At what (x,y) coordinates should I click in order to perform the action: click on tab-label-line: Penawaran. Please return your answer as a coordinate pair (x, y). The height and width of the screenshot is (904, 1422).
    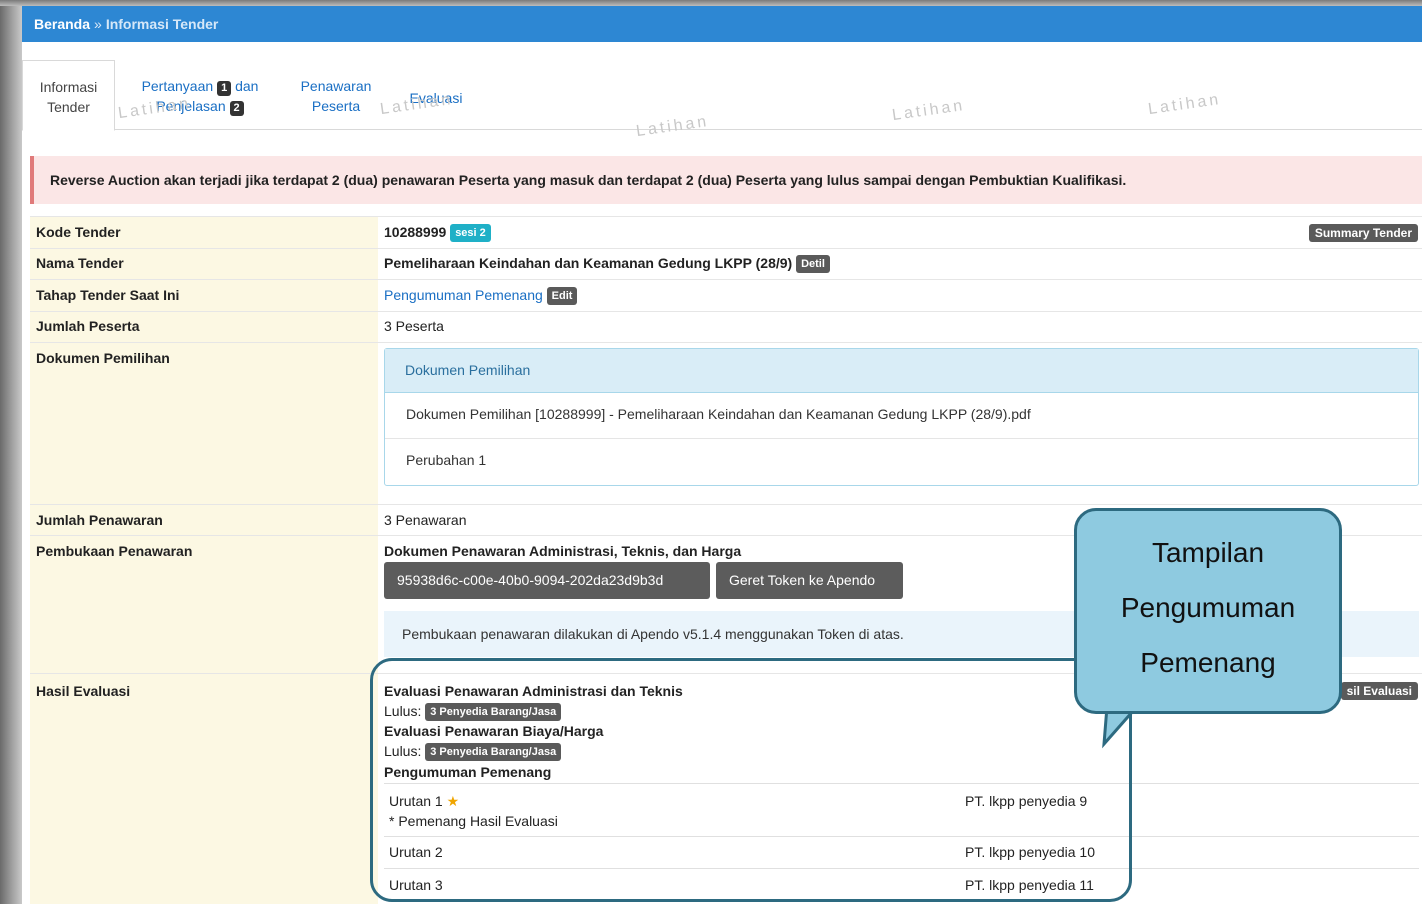
    Looking at the image, I should click on (336, 86).